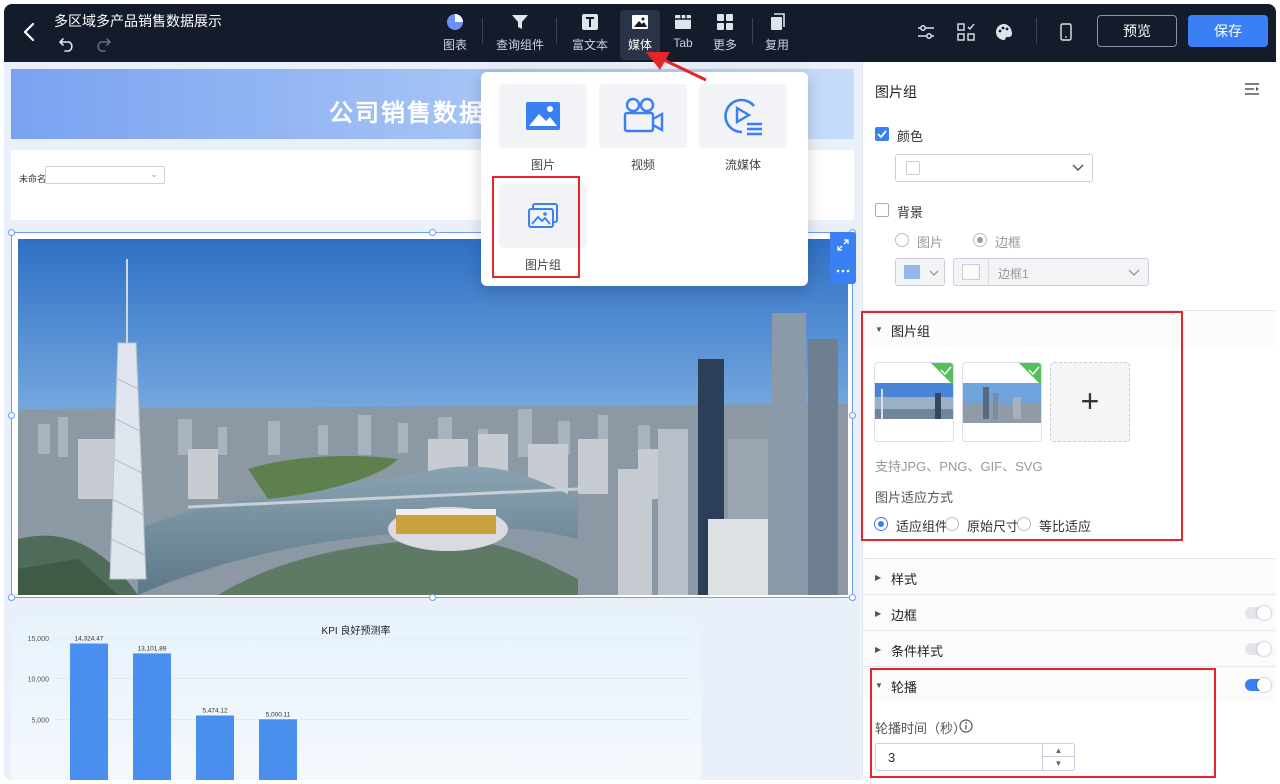 The width and height of the screenshot is (1280, 784). Describe the element at coordinates (913, 168) in the screenshot. I see `color-swatch` at that location.